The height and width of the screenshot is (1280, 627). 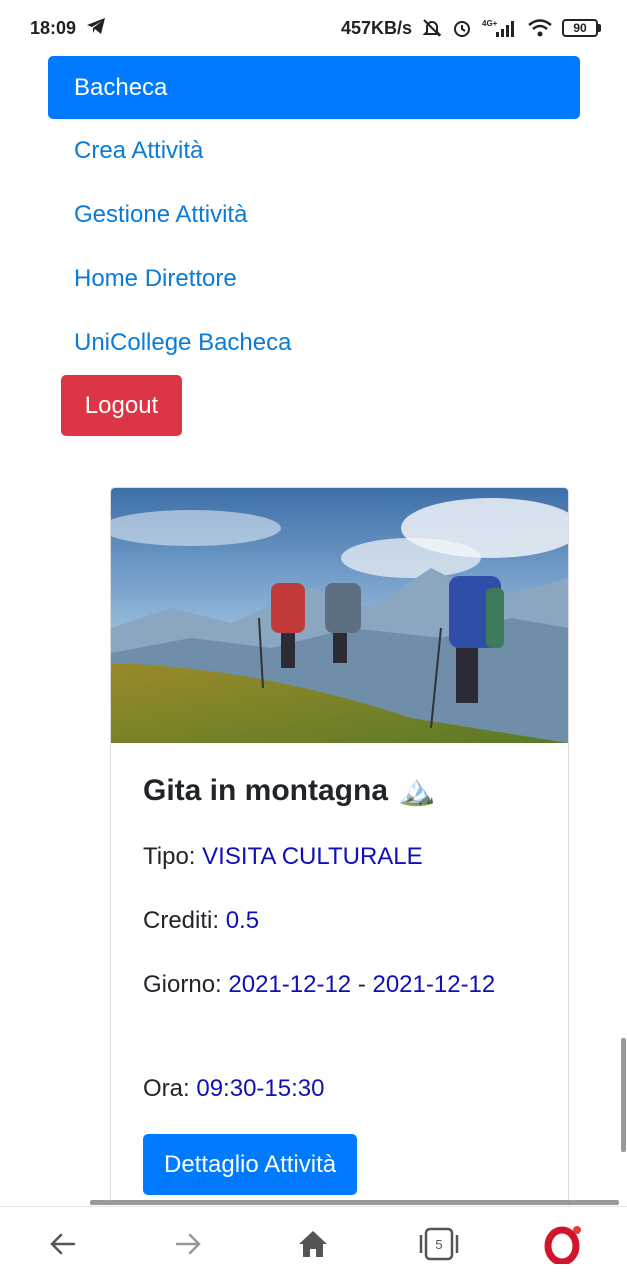 I want to click on ora-label: Ora:, so click(x=166, y=1088).